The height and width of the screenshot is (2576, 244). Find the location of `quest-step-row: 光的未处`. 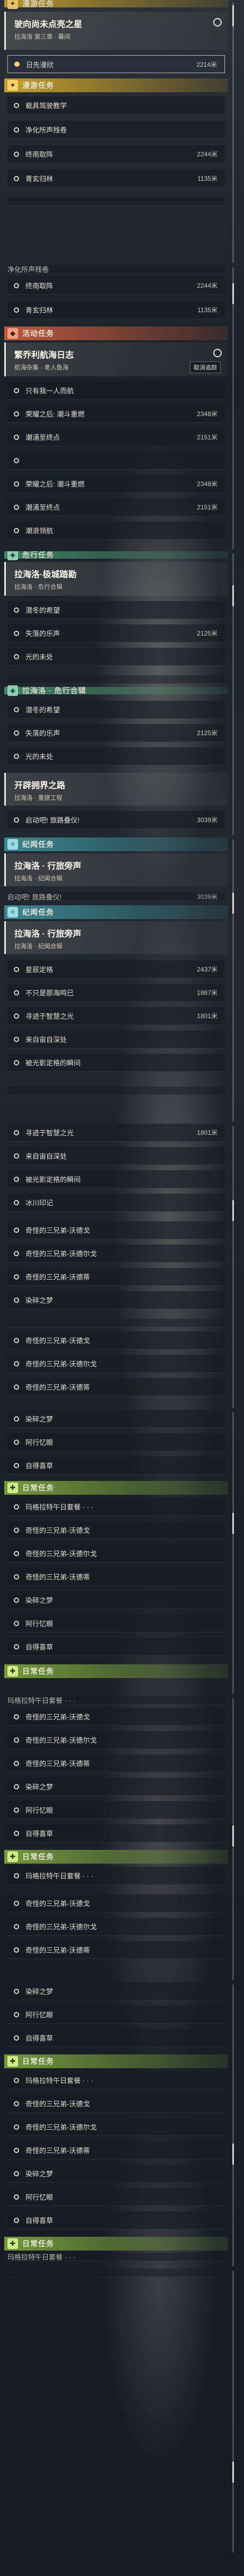

quest-step-row: 光的未处 is located at coordinates (116, 657).